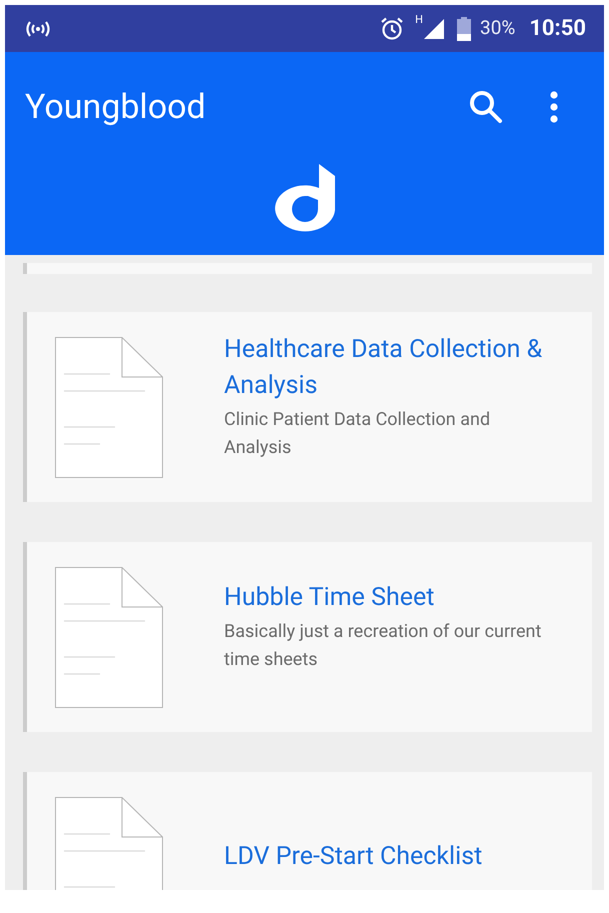 This screenshot has height=913, width=609. Describe the element at coordinates (116, 107) in the screenshot. I see `app-title: Youngblood` at that location.